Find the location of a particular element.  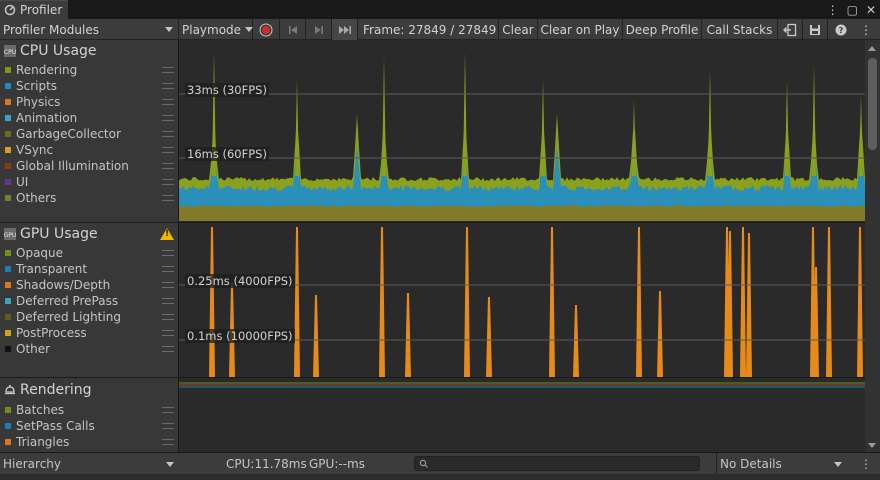

scrollbar-thumb is located at coordinates (872, 104).